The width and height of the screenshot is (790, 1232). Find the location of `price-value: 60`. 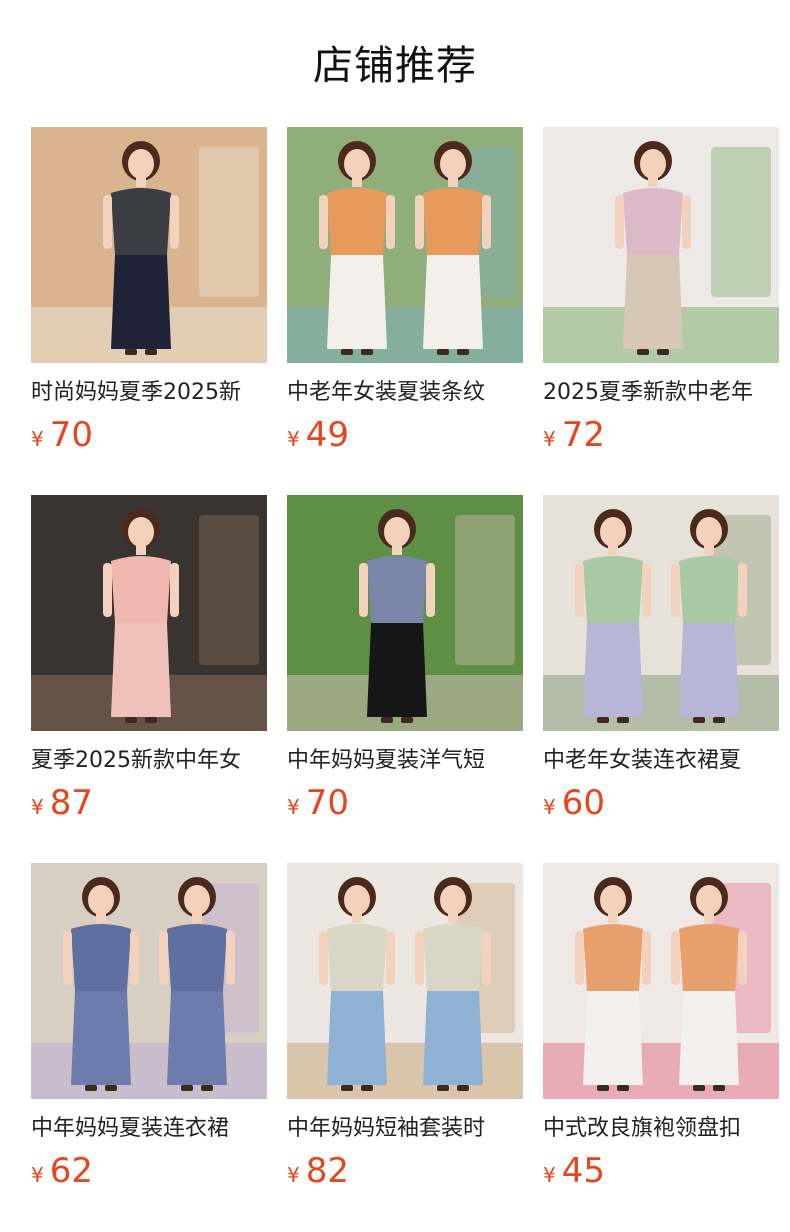

price-value: 60 is located at coordinates (583, 803).